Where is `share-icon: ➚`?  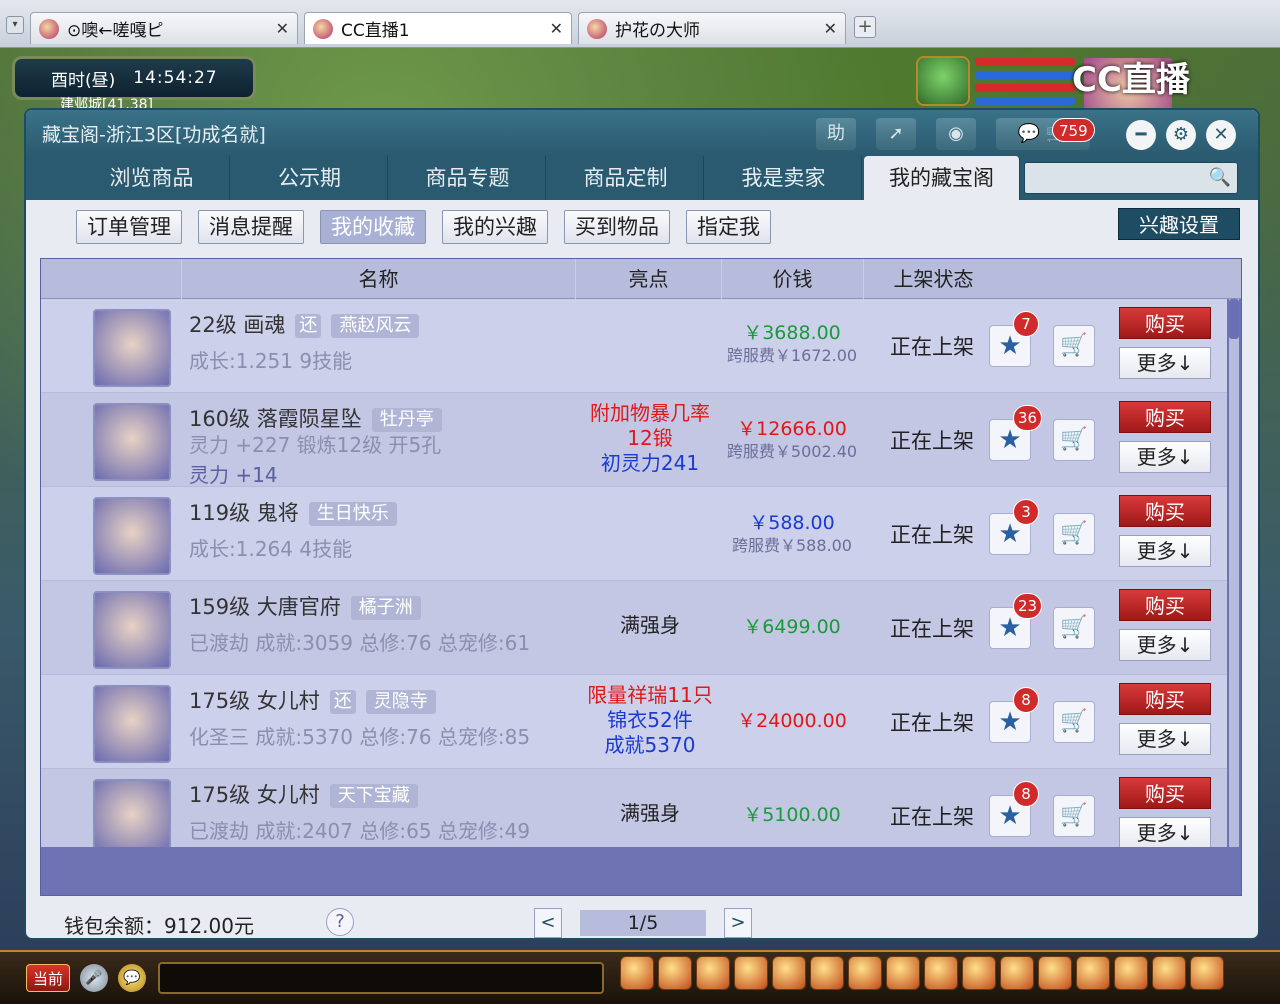
share-icon: ➚ is located at coordinates (896, 134).